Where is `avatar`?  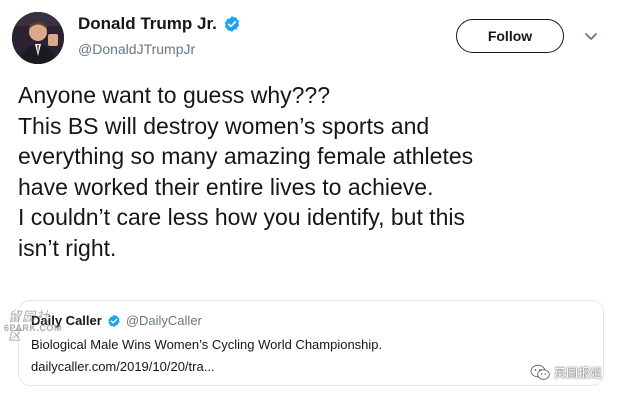
avatar is located at coordinates (38, 38).